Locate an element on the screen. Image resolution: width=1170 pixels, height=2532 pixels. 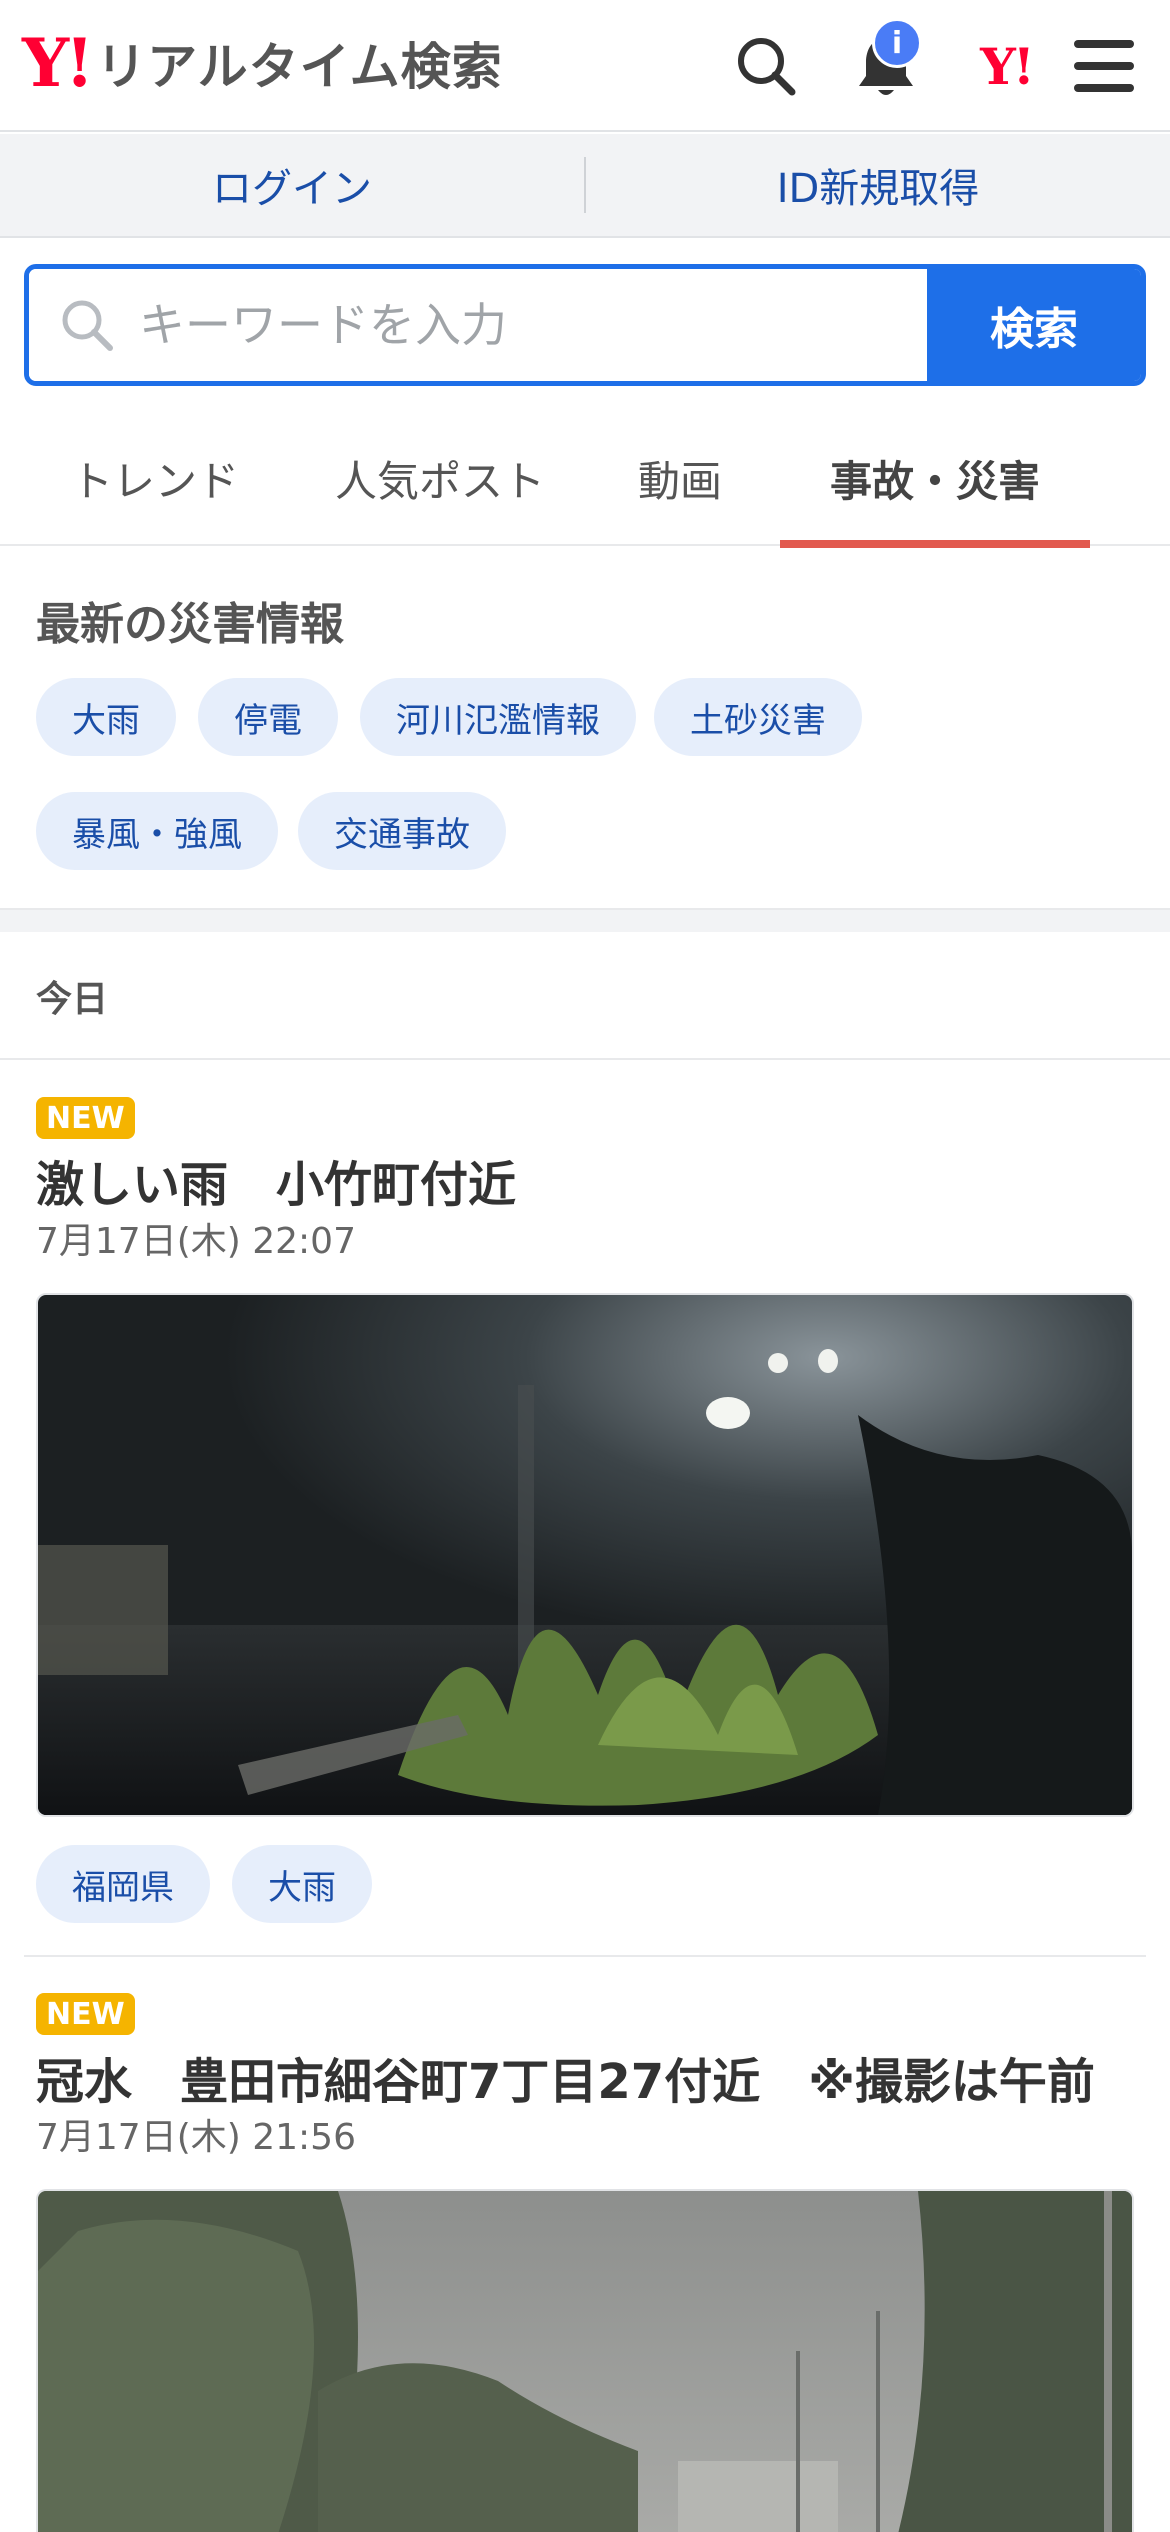
section-gap is located at coordinates (585, 920).